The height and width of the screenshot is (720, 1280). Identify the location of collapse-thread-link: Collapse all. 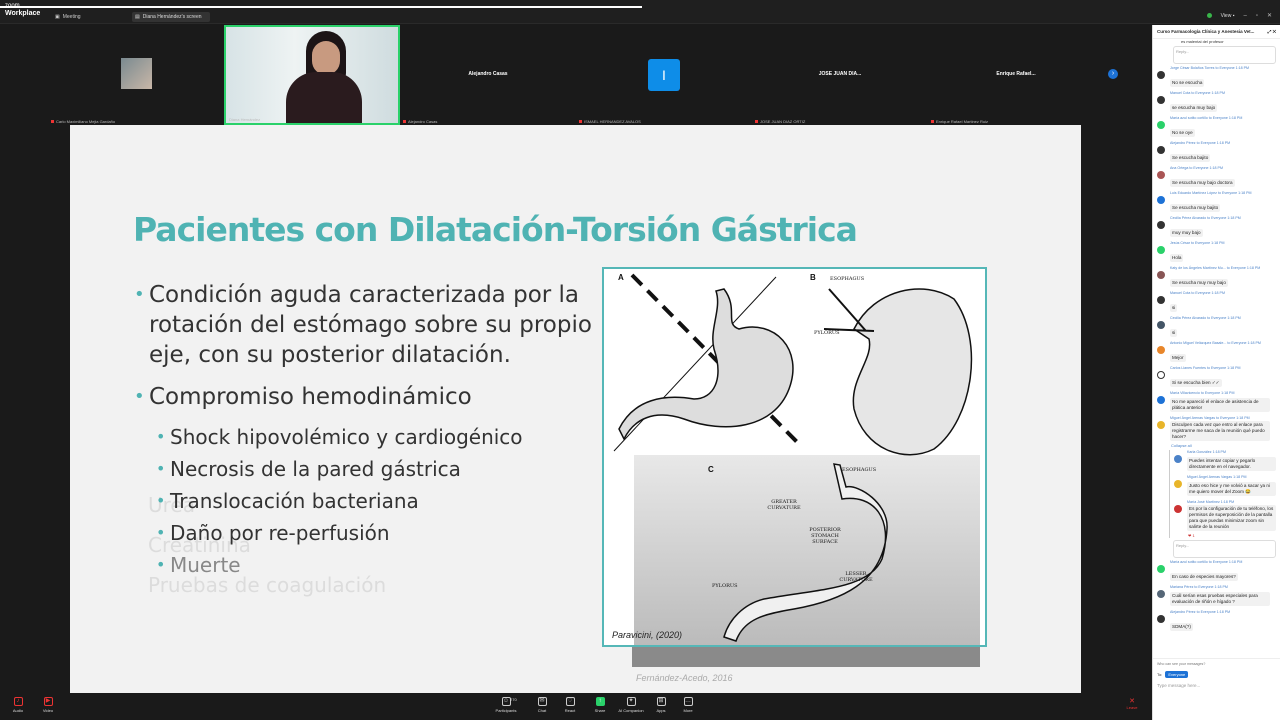
(1216, 445).